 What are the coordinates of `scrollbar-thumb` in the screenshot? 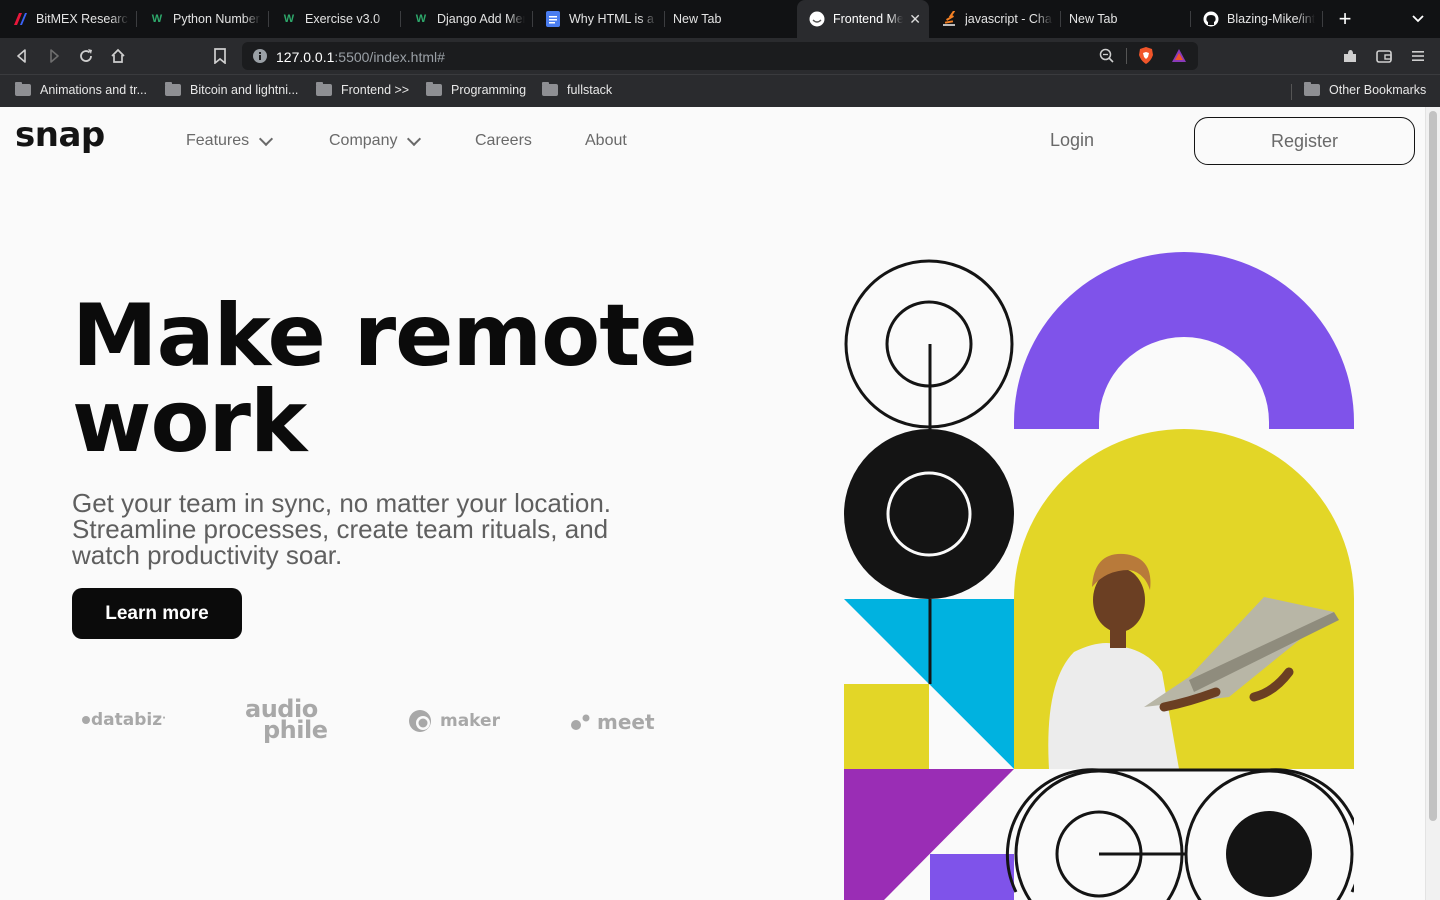 It's located at (1433, 466).